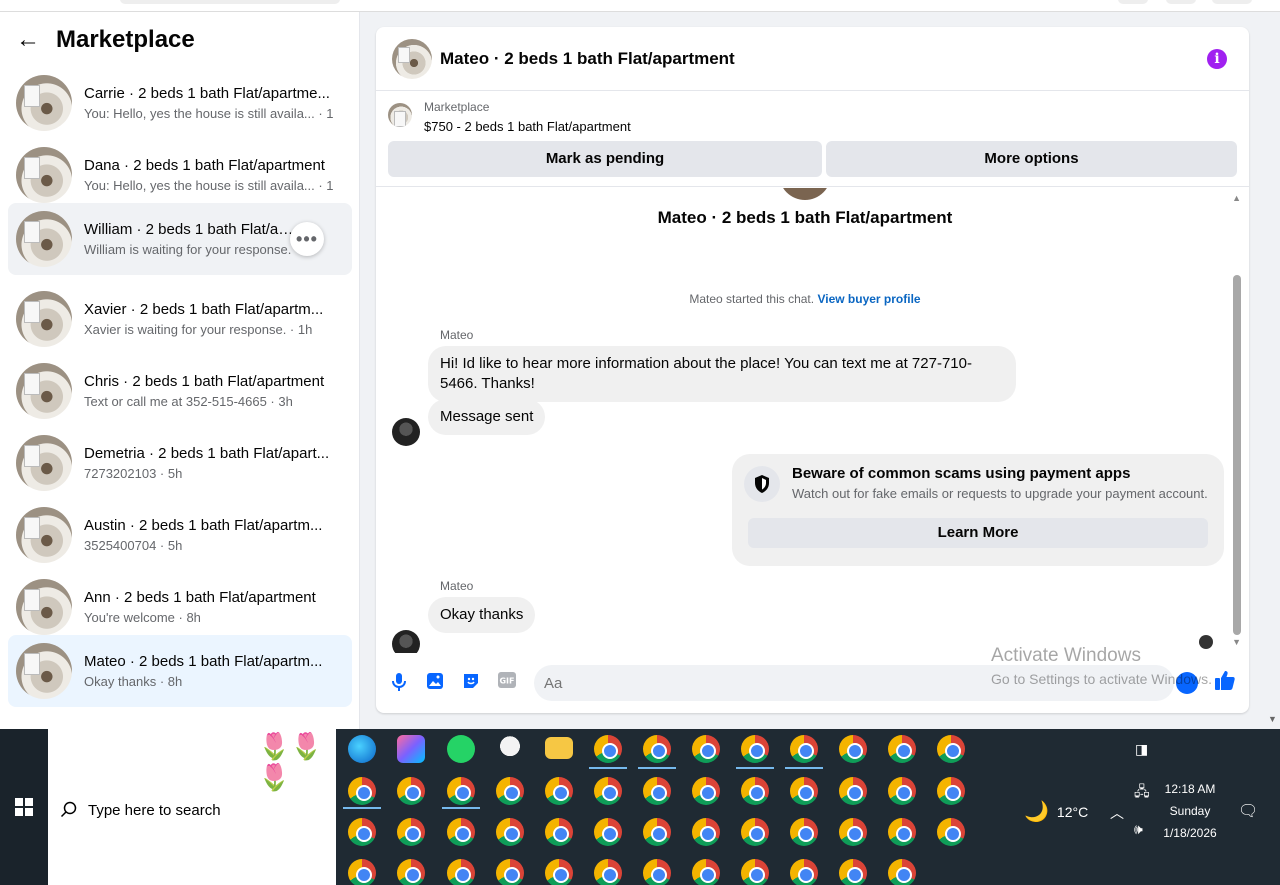 The image size is (1280, 885). I want to click on more-options-button: More options, so click(1031, 159).